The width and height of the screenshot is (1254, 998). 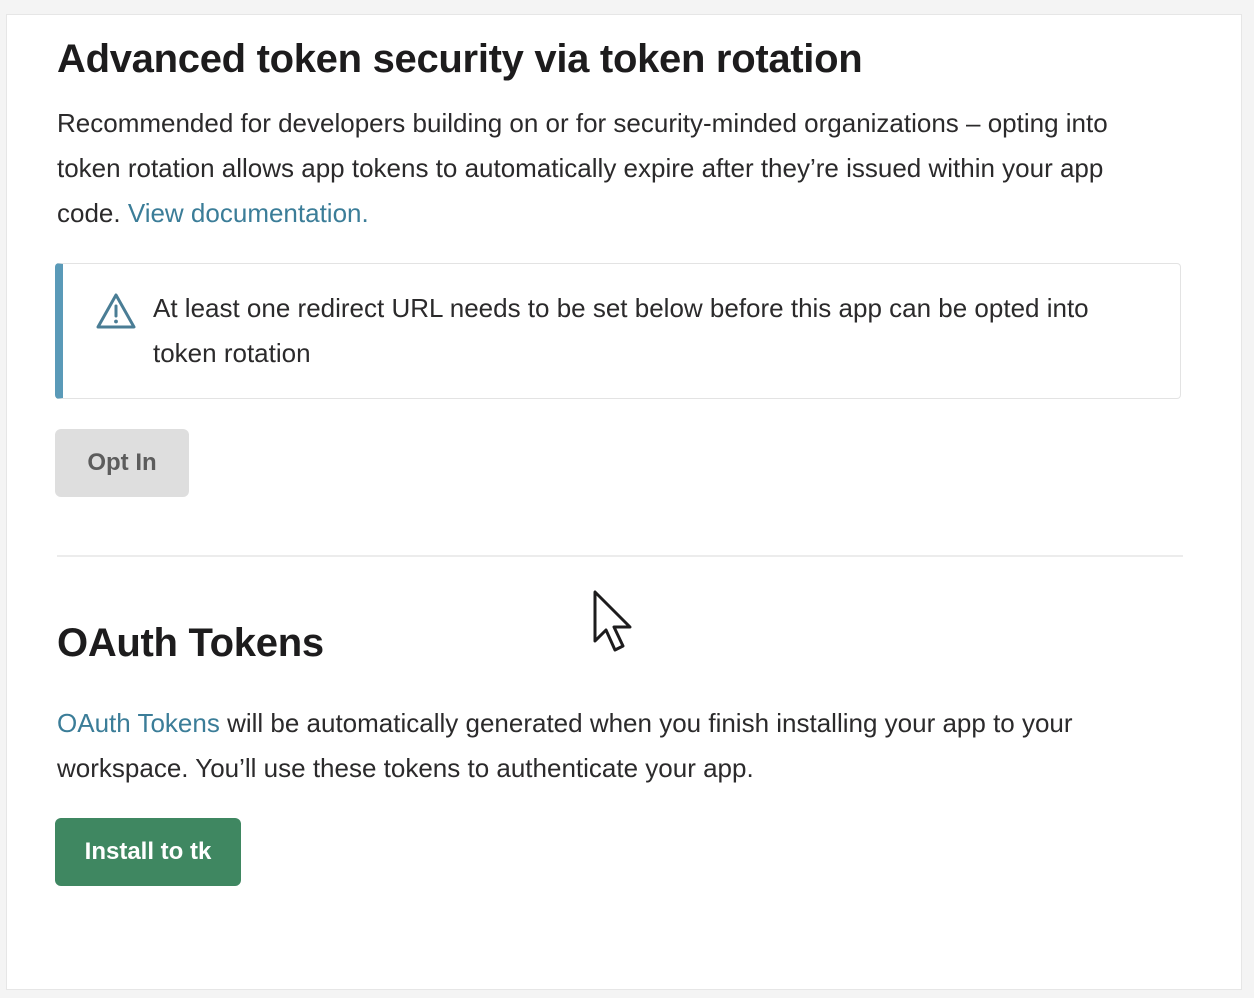 I want to click on install-to-workspace-button: Install to tk, so click(x=148, y=852).